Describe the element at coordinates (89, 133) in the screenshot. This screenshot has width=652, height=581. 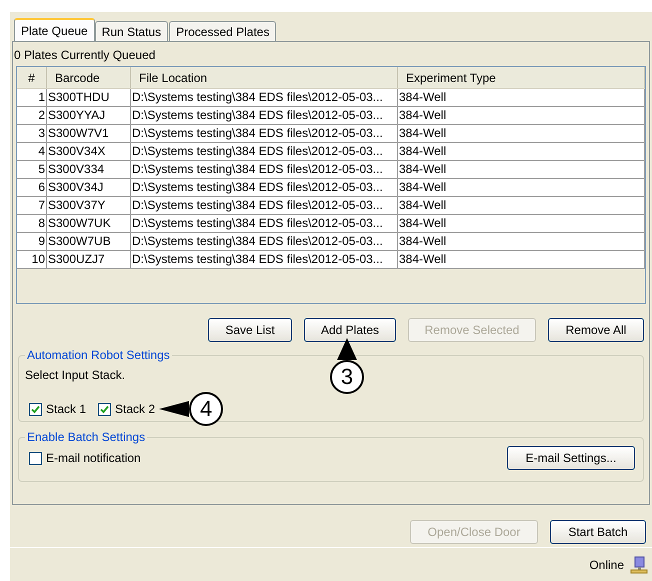
I see `table-cell: S300W7V1` at that location.